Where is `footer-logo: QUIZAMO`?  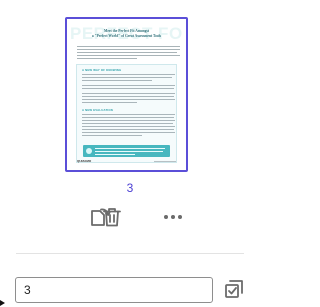
footer-logo: QUIZAMO is located at coordinates (84, 161).